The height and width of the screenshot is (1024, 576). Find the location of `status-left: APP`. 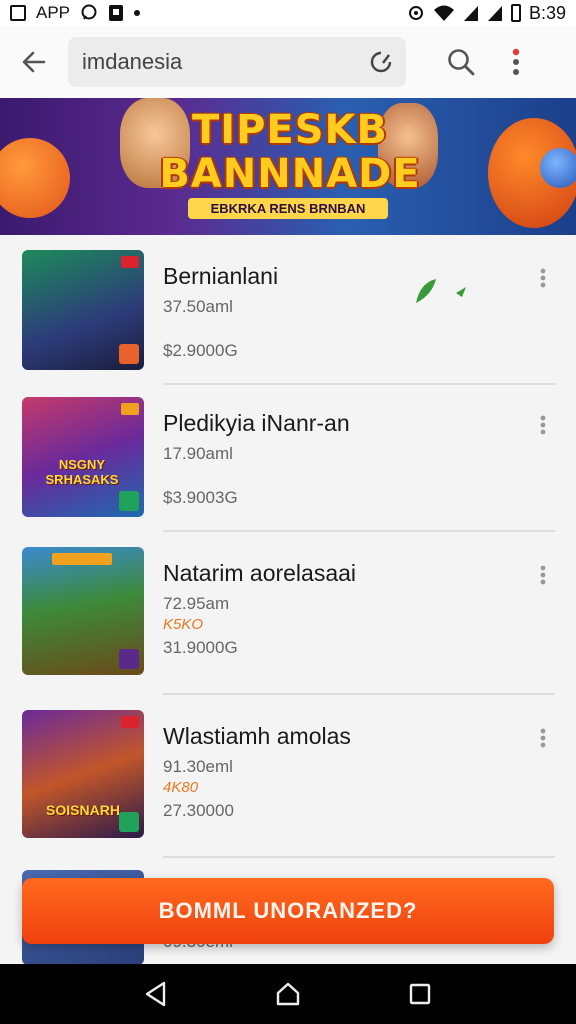

status-left: APP is located at coordinates (75, 13).